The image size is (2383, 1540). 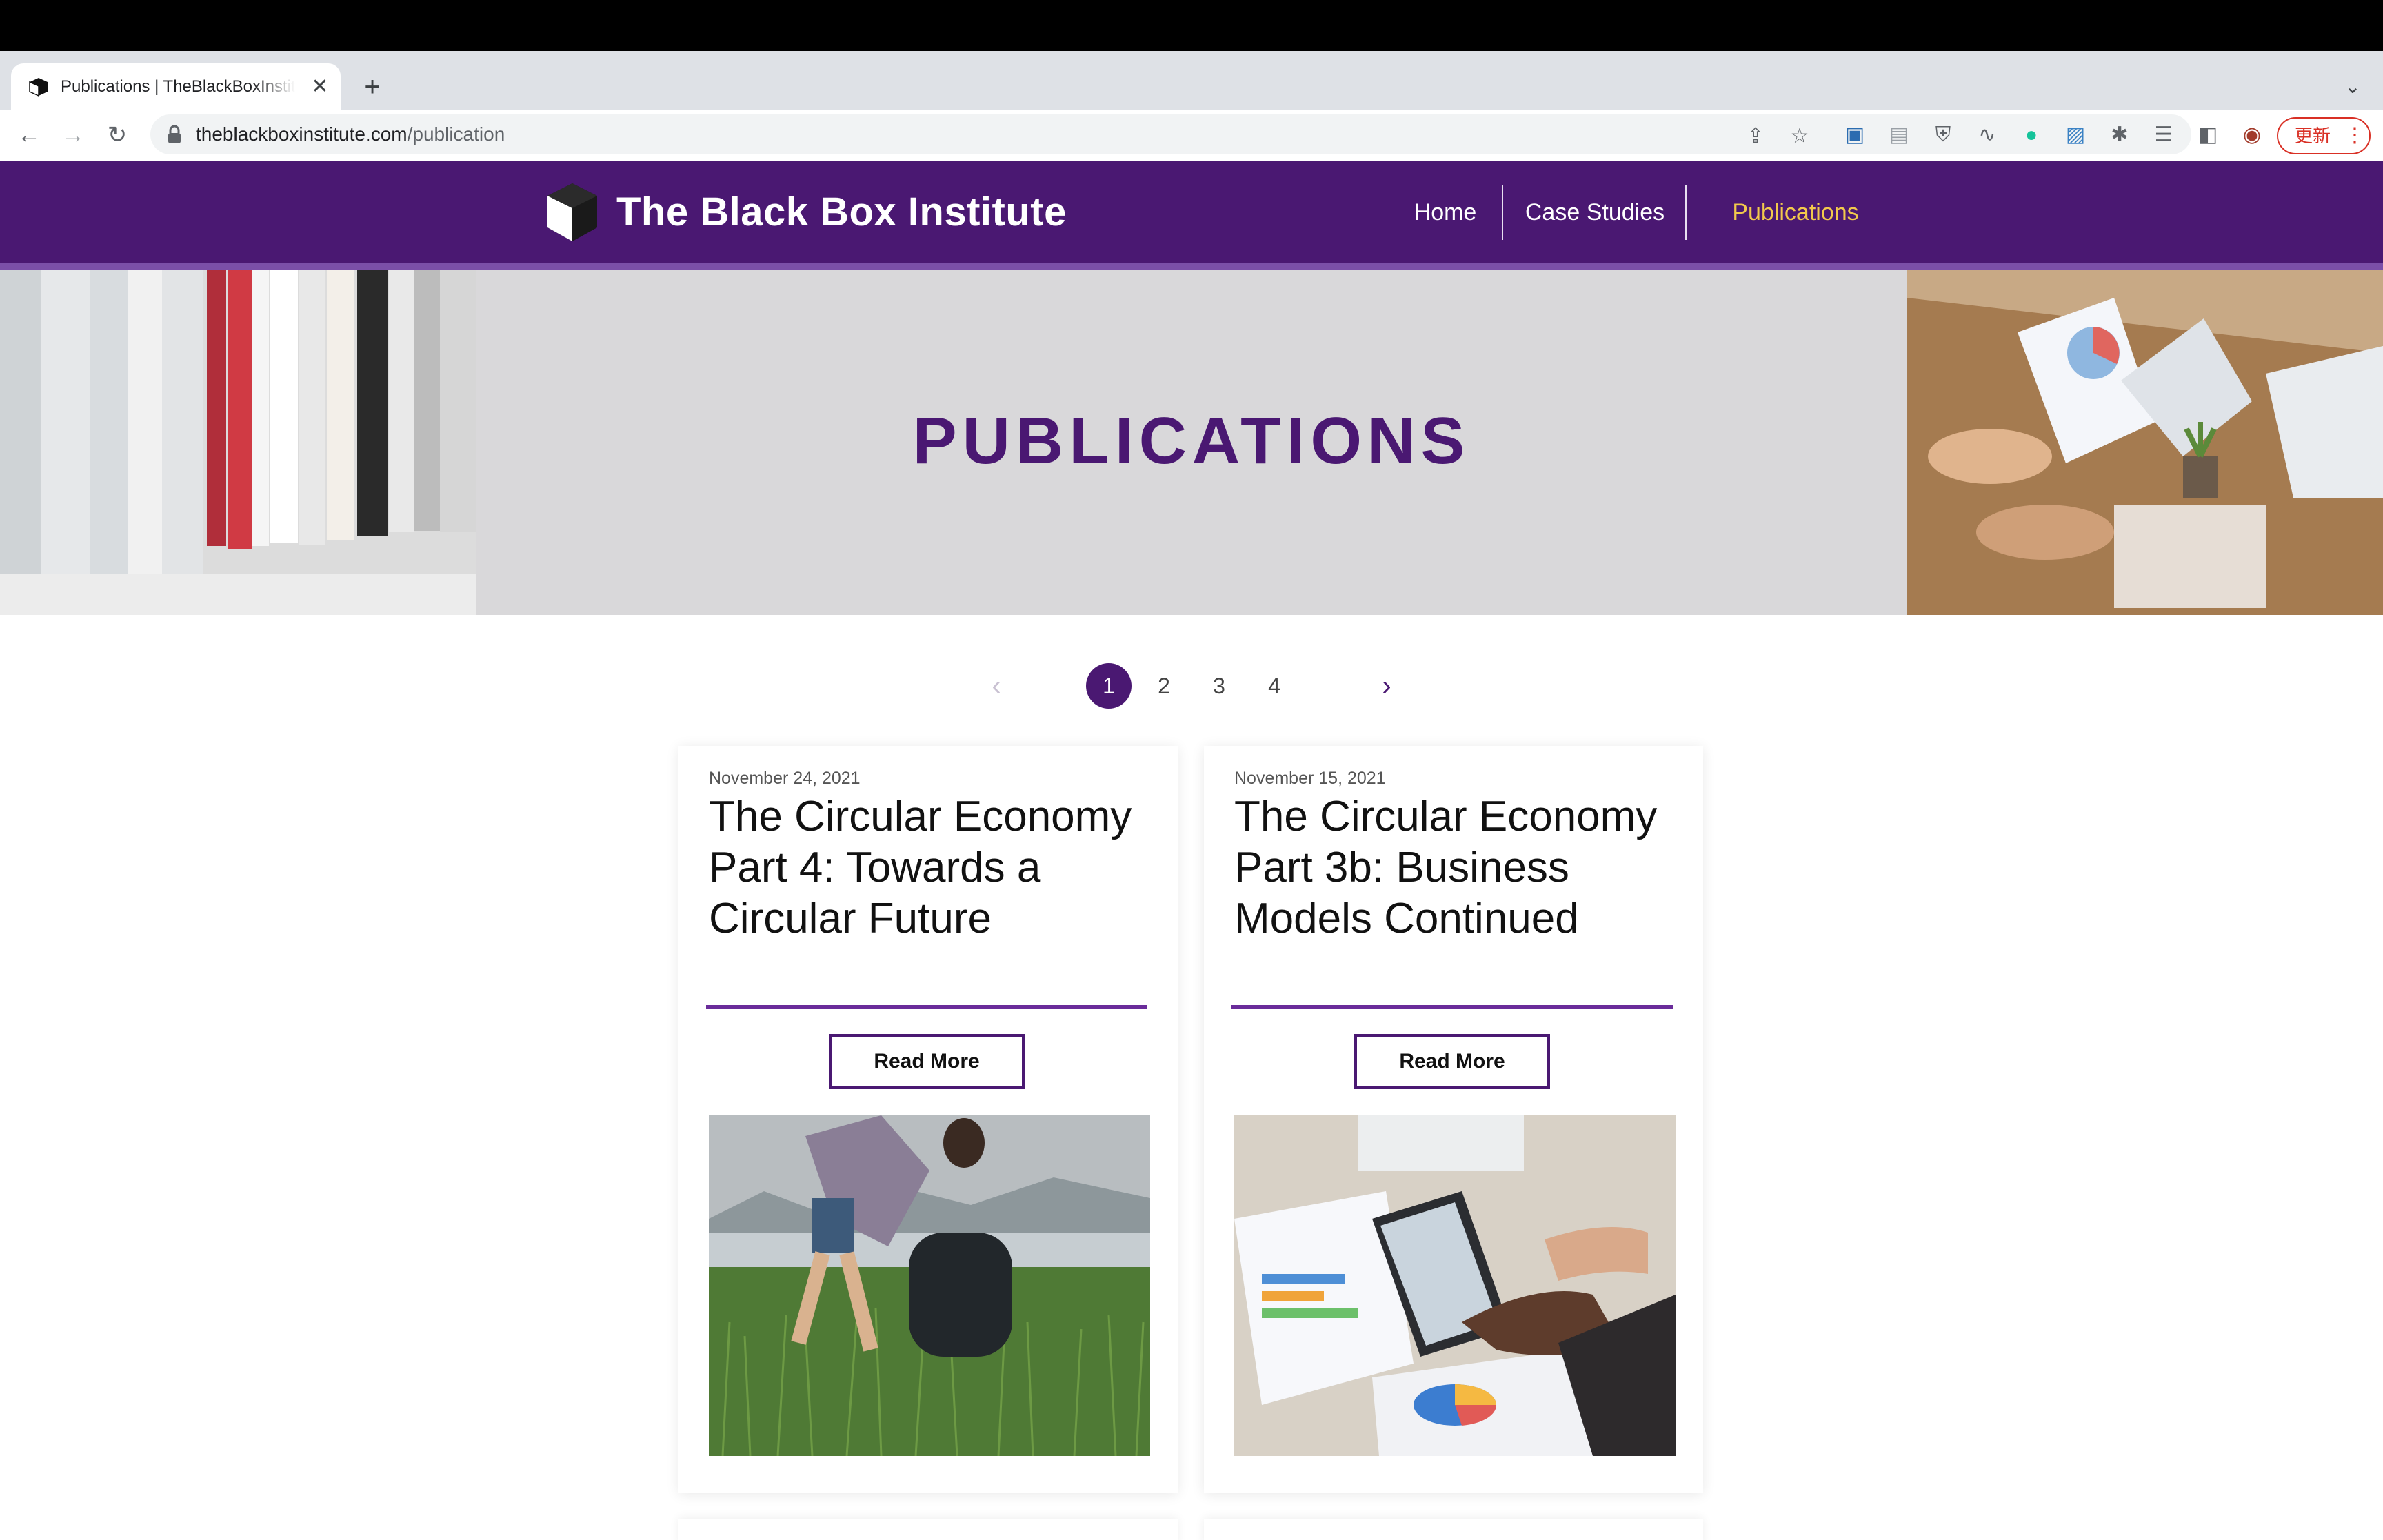 What do you see at coordinates (372, 87) in the screenshot?
I see `new-tab-plus-icon: +` at bounding box center [372, 87].